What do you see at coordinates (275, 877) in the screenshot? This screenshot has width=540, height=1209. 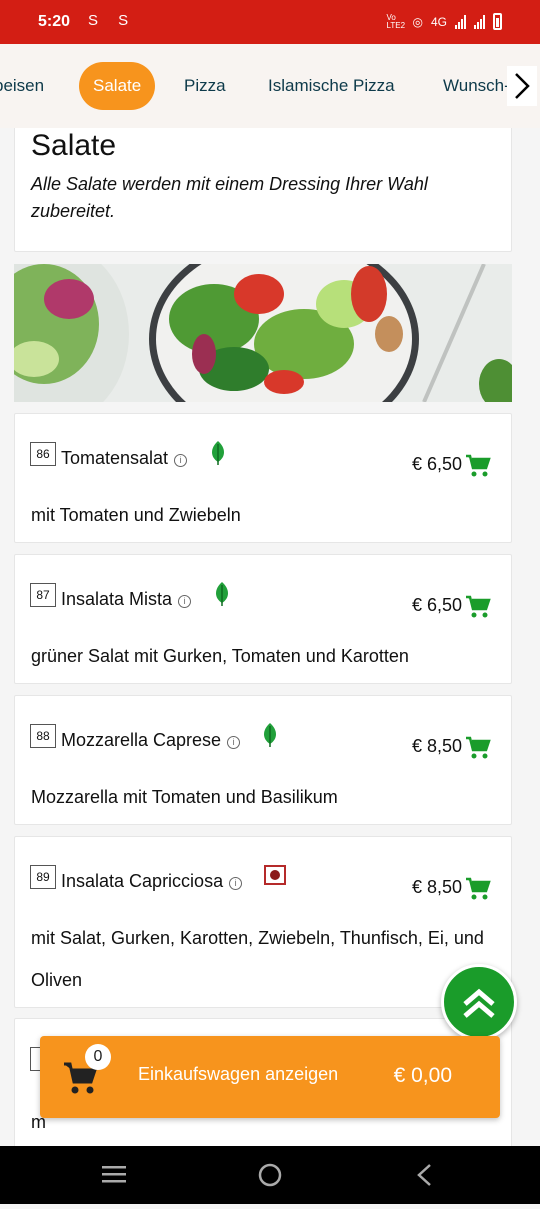 I see `non-vegetarian-icon` at bounding box center [275, 877].